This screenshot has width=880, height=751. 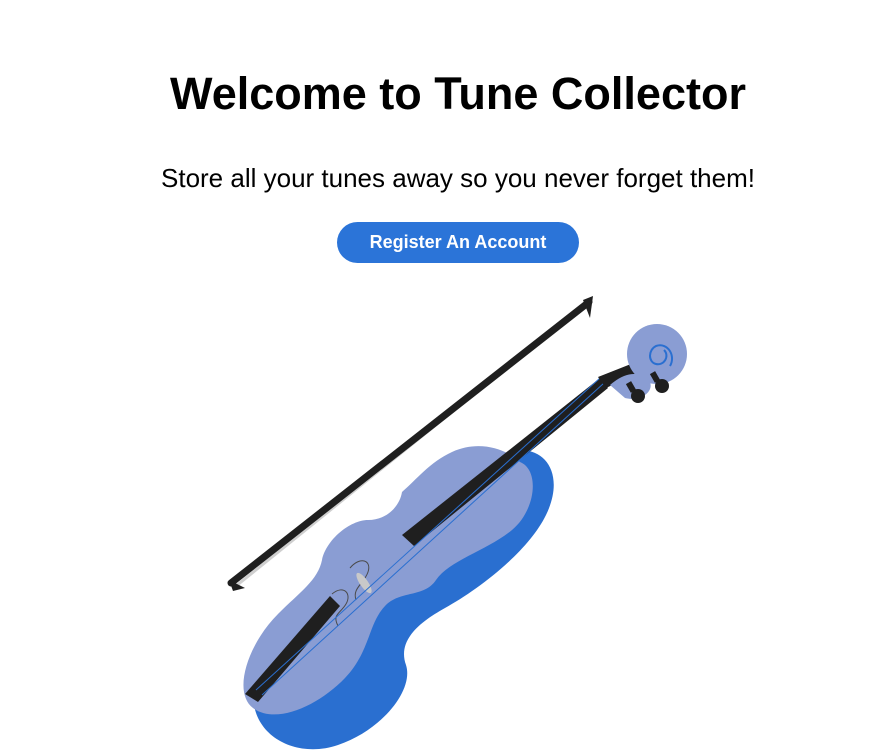 What do you see at coordinates (458, 93) in the screenshot?
I see `page-title: Welcome to Tune Collector` at bounding box center [458, 93].